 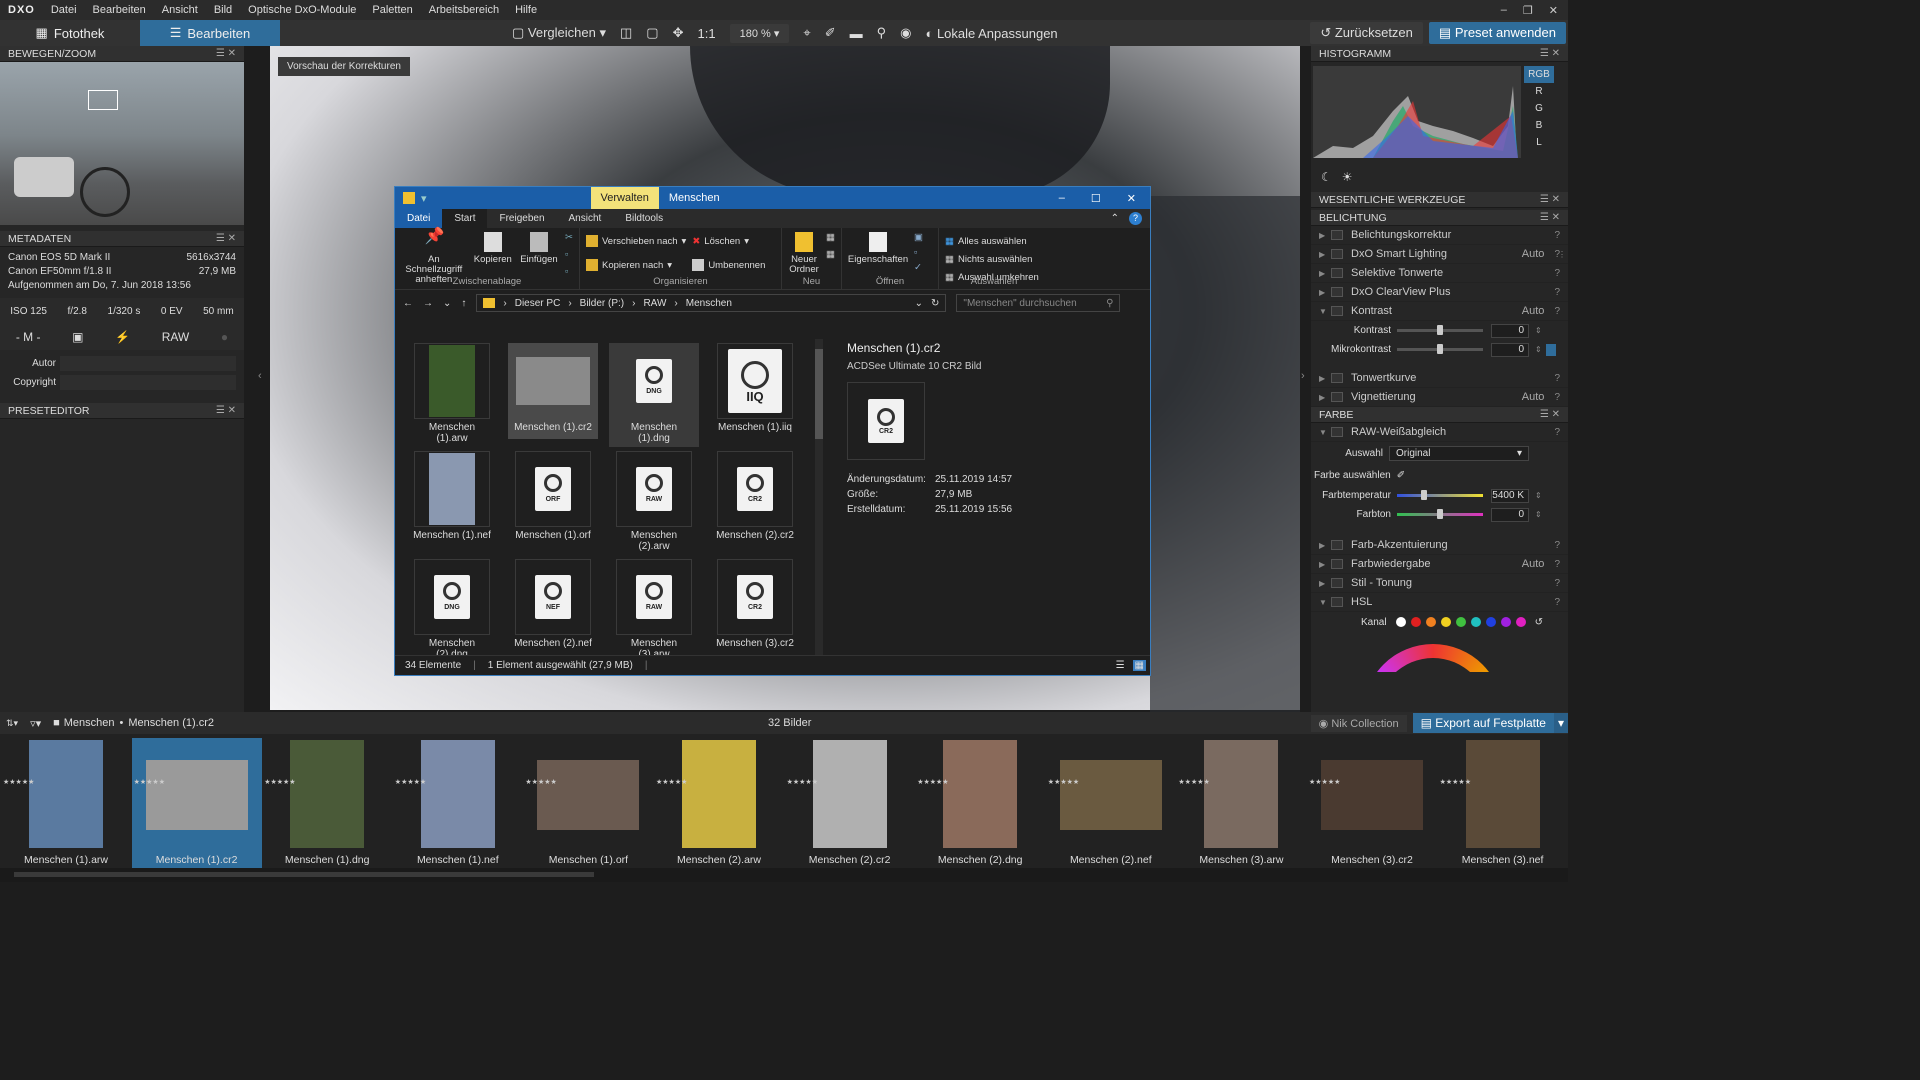 I want to click on rename-button: Umbenennen, so click(x=728, y=265).